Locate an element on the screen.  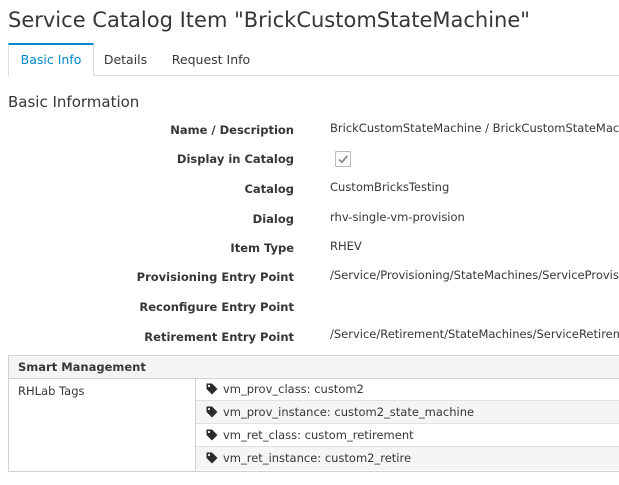
label-name-description: Name / Description is located at coordinates (232, 130).